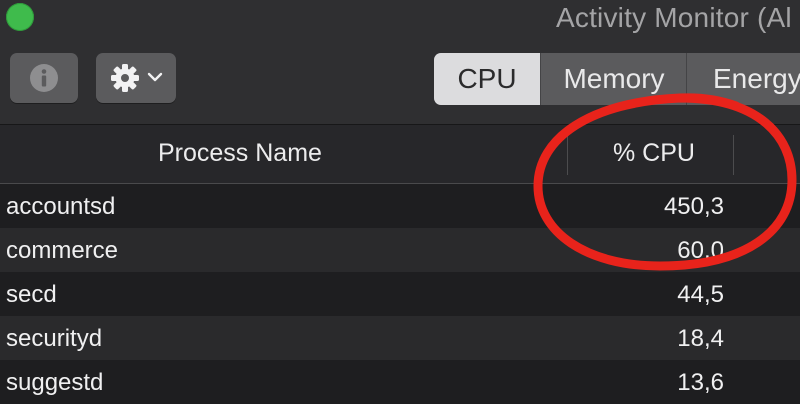  What do you see at coordinates (743, 79) in the screenshot?
I see `tab-energy: Energy` at bounding box center [743, 79].